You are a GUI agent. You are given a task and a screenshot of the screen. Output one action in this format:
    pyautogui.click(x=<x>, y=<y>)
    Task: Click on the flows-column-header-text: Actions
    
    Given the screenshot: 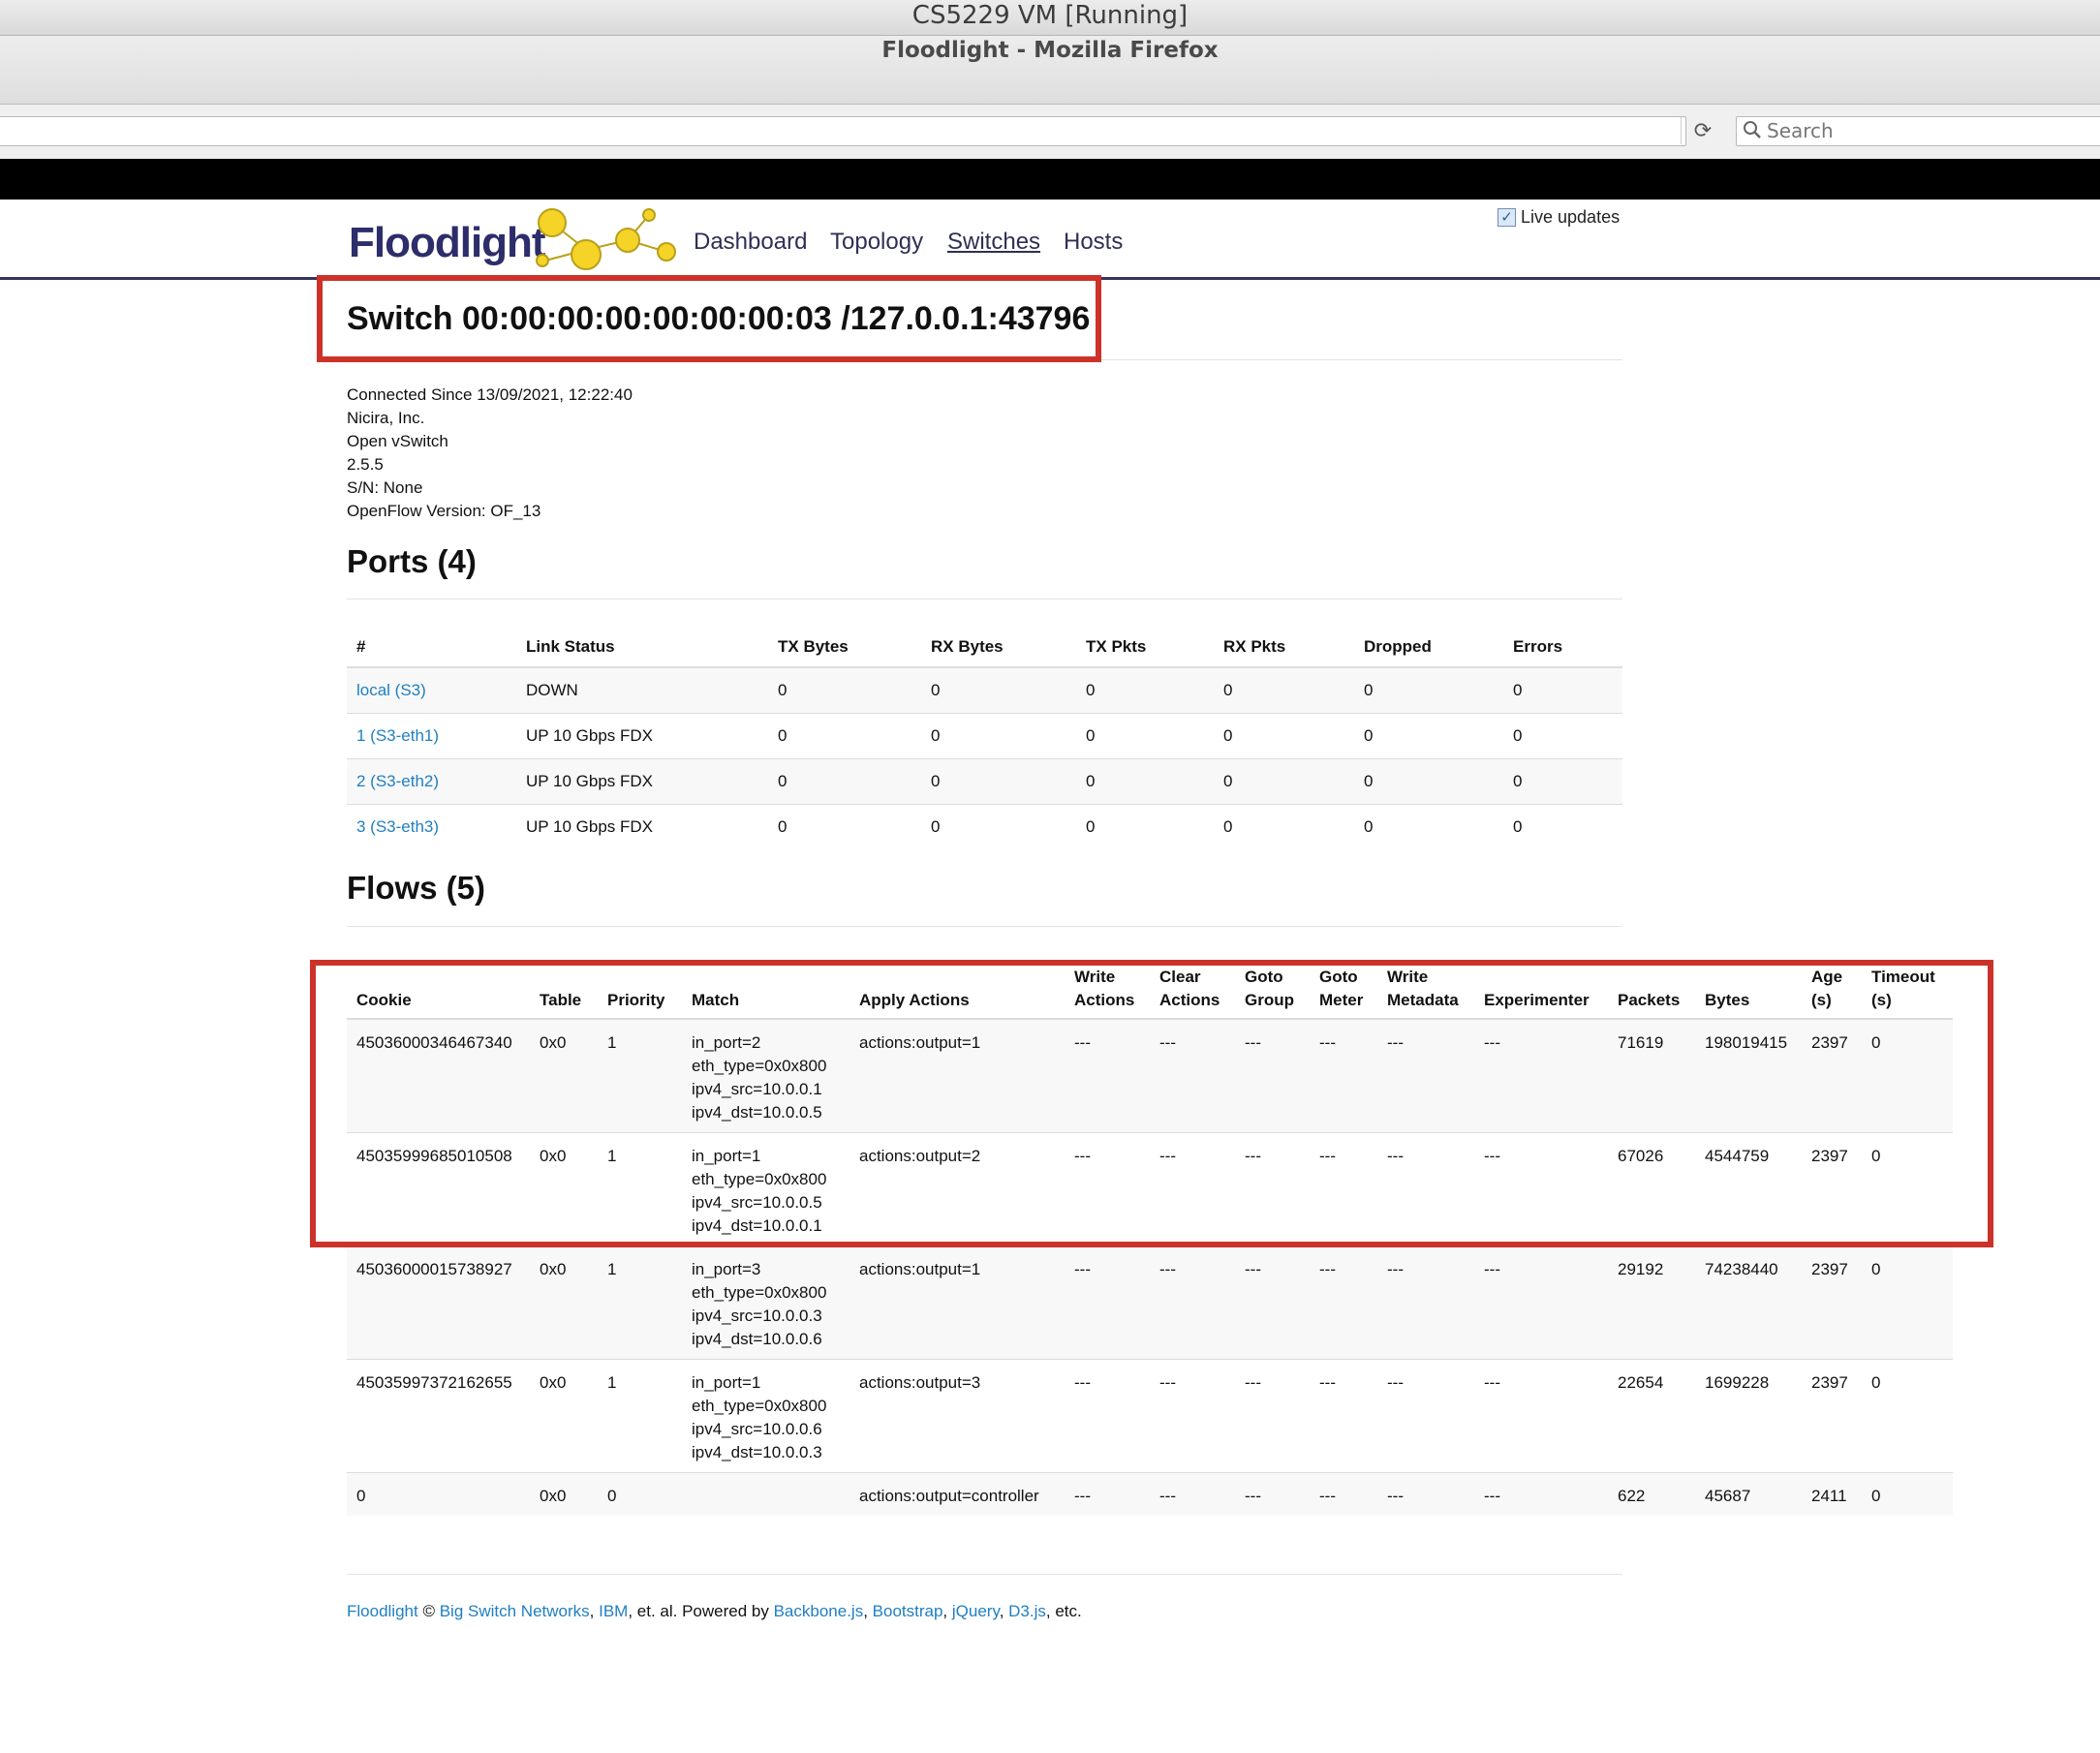 What is the action you would take?
    pyautogui.click(x=1104, y=1000)
    